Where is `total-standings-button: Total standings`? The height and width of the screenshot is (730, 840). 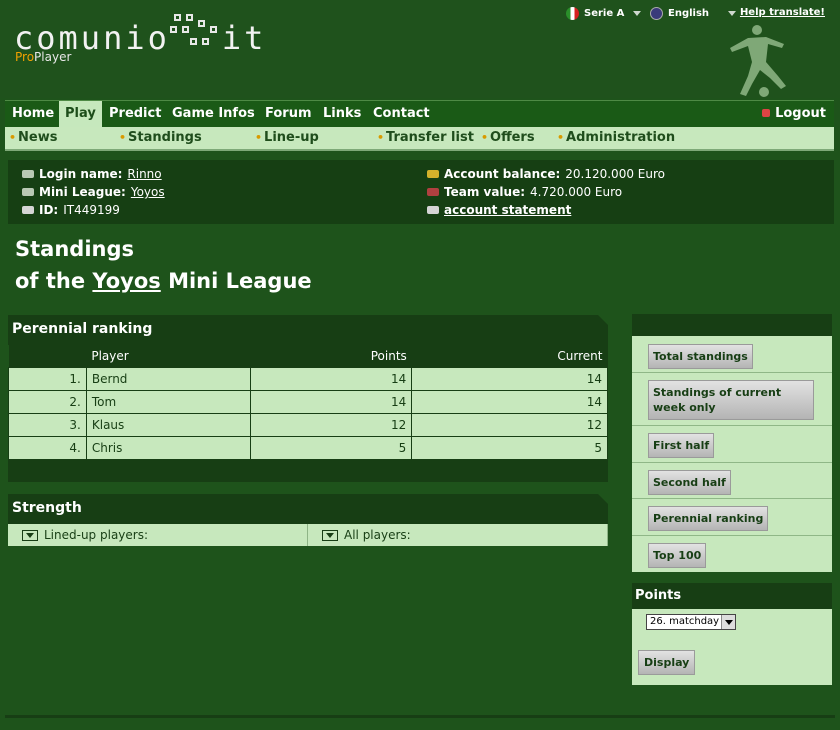
total-standings-button: Total standings is located at coordinates (700, 356).